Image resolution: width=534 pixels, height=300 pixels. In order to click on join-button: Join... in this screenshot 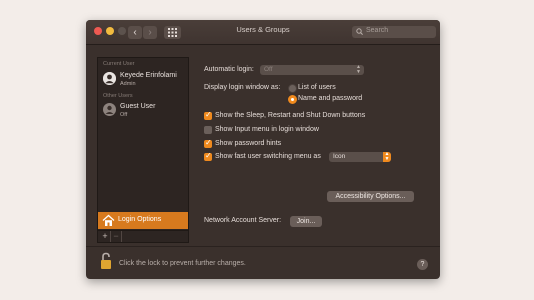, I will do `click(306, 221)`.